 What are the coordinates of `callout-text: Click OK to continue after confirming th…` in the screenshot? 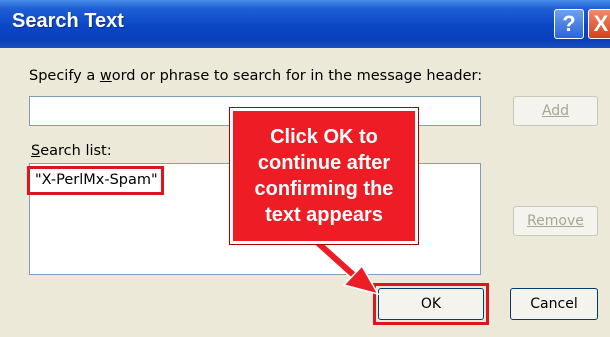 It's located at (324, 176).